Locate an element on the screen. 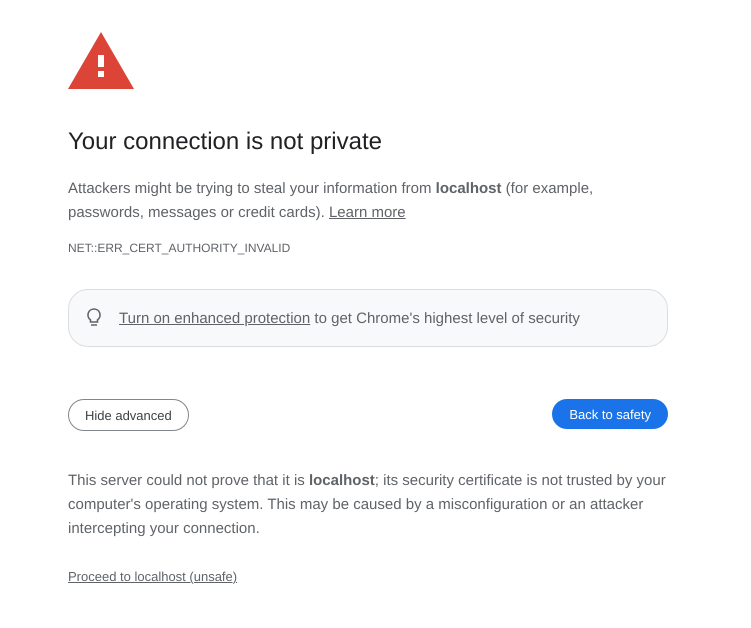 The width and height of the screenshot is (751, 628). details-paragraph: This server could not prove that it is localhost; its security certificate is not trusted by your computer's operating system. This may be caused by a misconfiguration or an attacker intercepting your connection. is located at coordinates (367, 505).